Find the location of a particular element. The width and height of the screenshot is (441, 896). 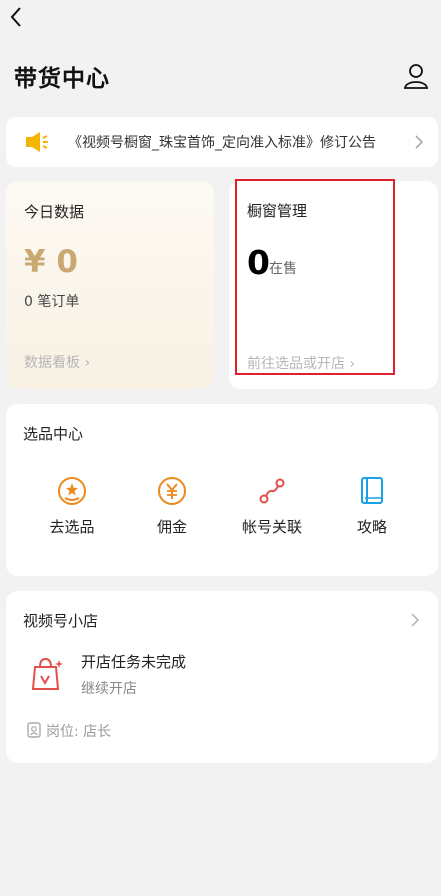

go-select-or-open-link: 前往选品或开店 › is located at coordinates (301, 363).